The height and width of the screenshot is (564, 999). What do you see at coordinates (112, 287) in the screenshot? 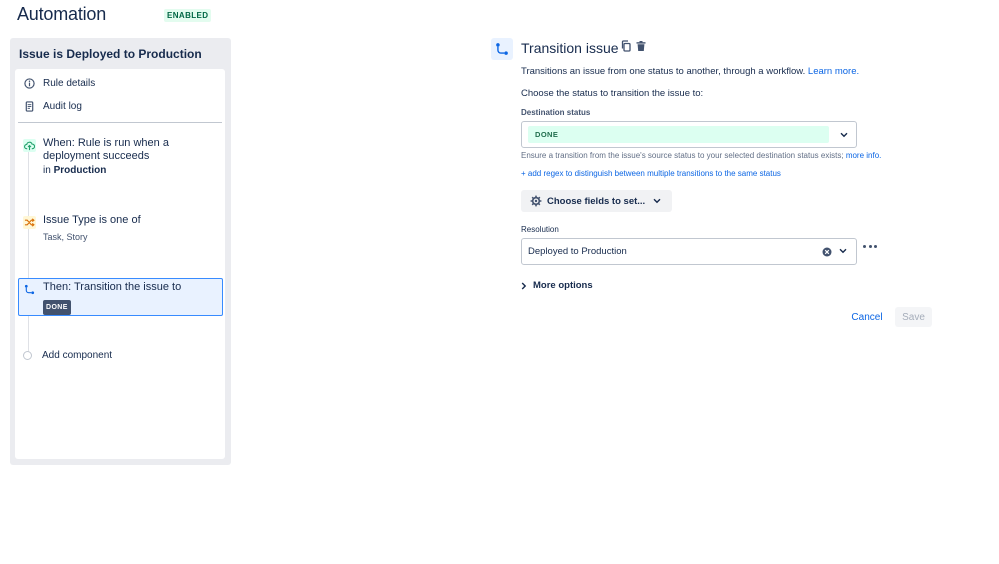
I see `component-title: Then: Transition the issue to` at bounding box center [112, 287].